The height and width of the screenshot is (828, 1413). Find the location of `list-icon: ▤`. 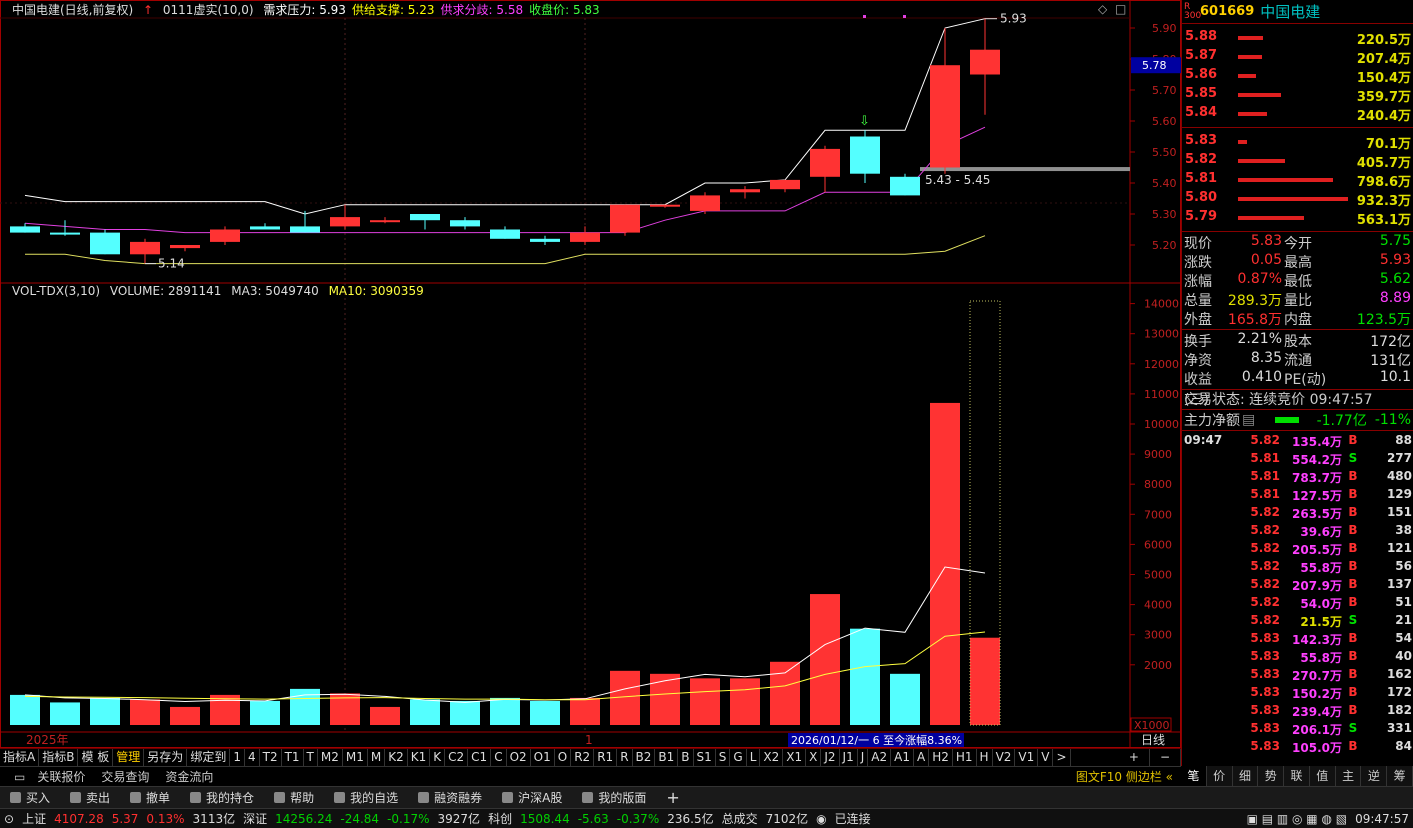

list-icon: ▤ is located at coordinates (1248, 420).